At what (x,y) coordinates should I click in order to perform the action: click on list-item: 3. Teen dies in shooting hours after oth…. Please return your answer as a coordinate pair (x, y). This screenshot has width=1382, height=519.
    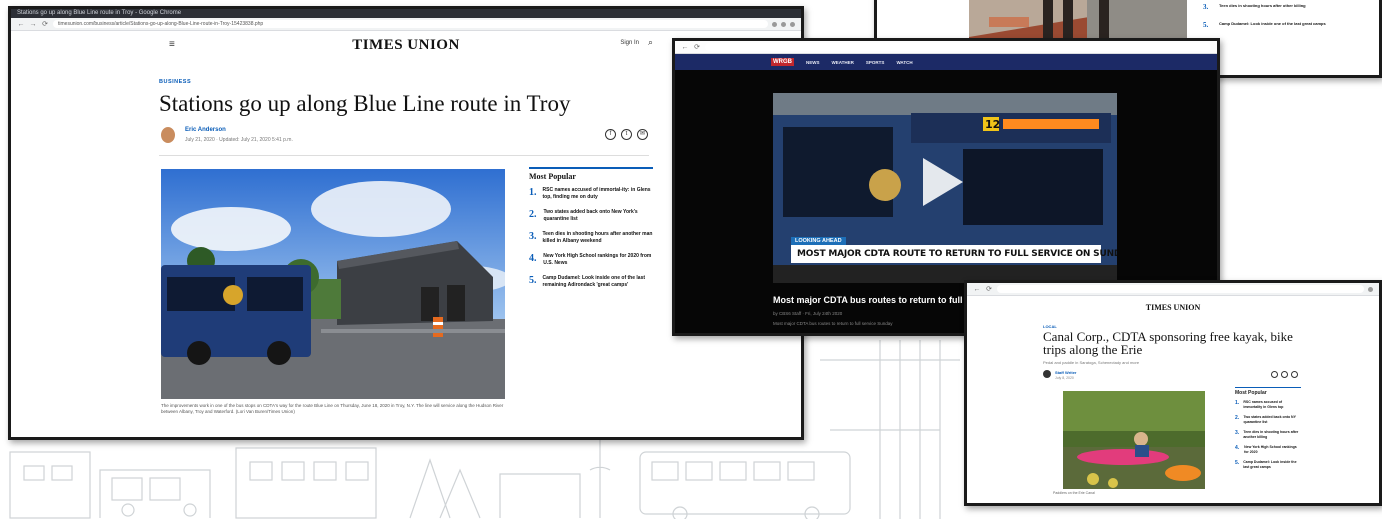
    Looking at the image, I should click on (1254, 7).